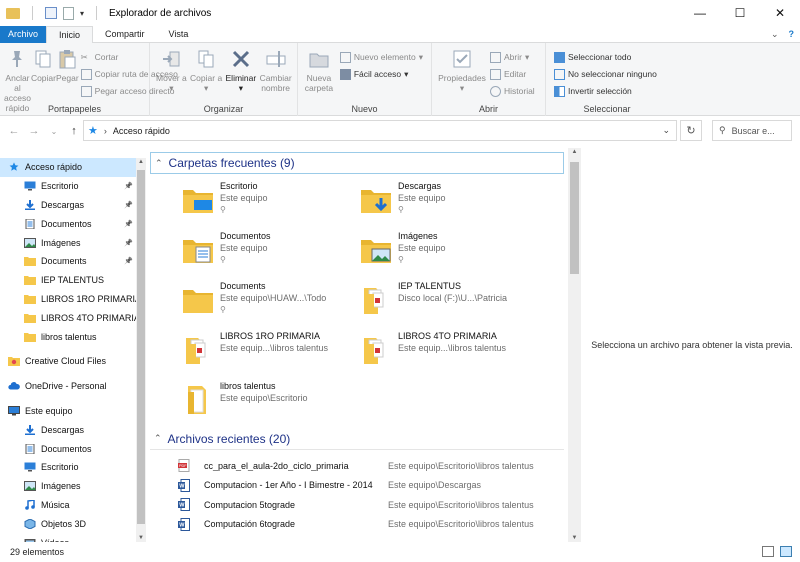 Image resolution: width=800 pixels, height=562 pixels. I want to click on folder-tile: Imágenes Este equipo ⚲, so click(449, 252).